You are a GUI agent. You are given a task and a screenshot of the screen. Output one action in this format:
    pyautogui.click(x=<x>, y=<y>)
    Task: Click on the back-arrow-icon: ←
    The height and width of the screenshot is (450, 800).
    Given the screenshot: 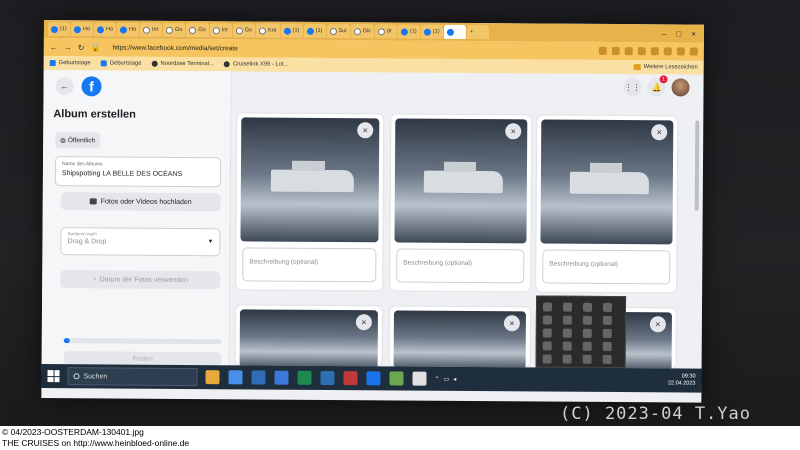 What is the action you would take?
    pyautogui.click(x=54, y=47)
    